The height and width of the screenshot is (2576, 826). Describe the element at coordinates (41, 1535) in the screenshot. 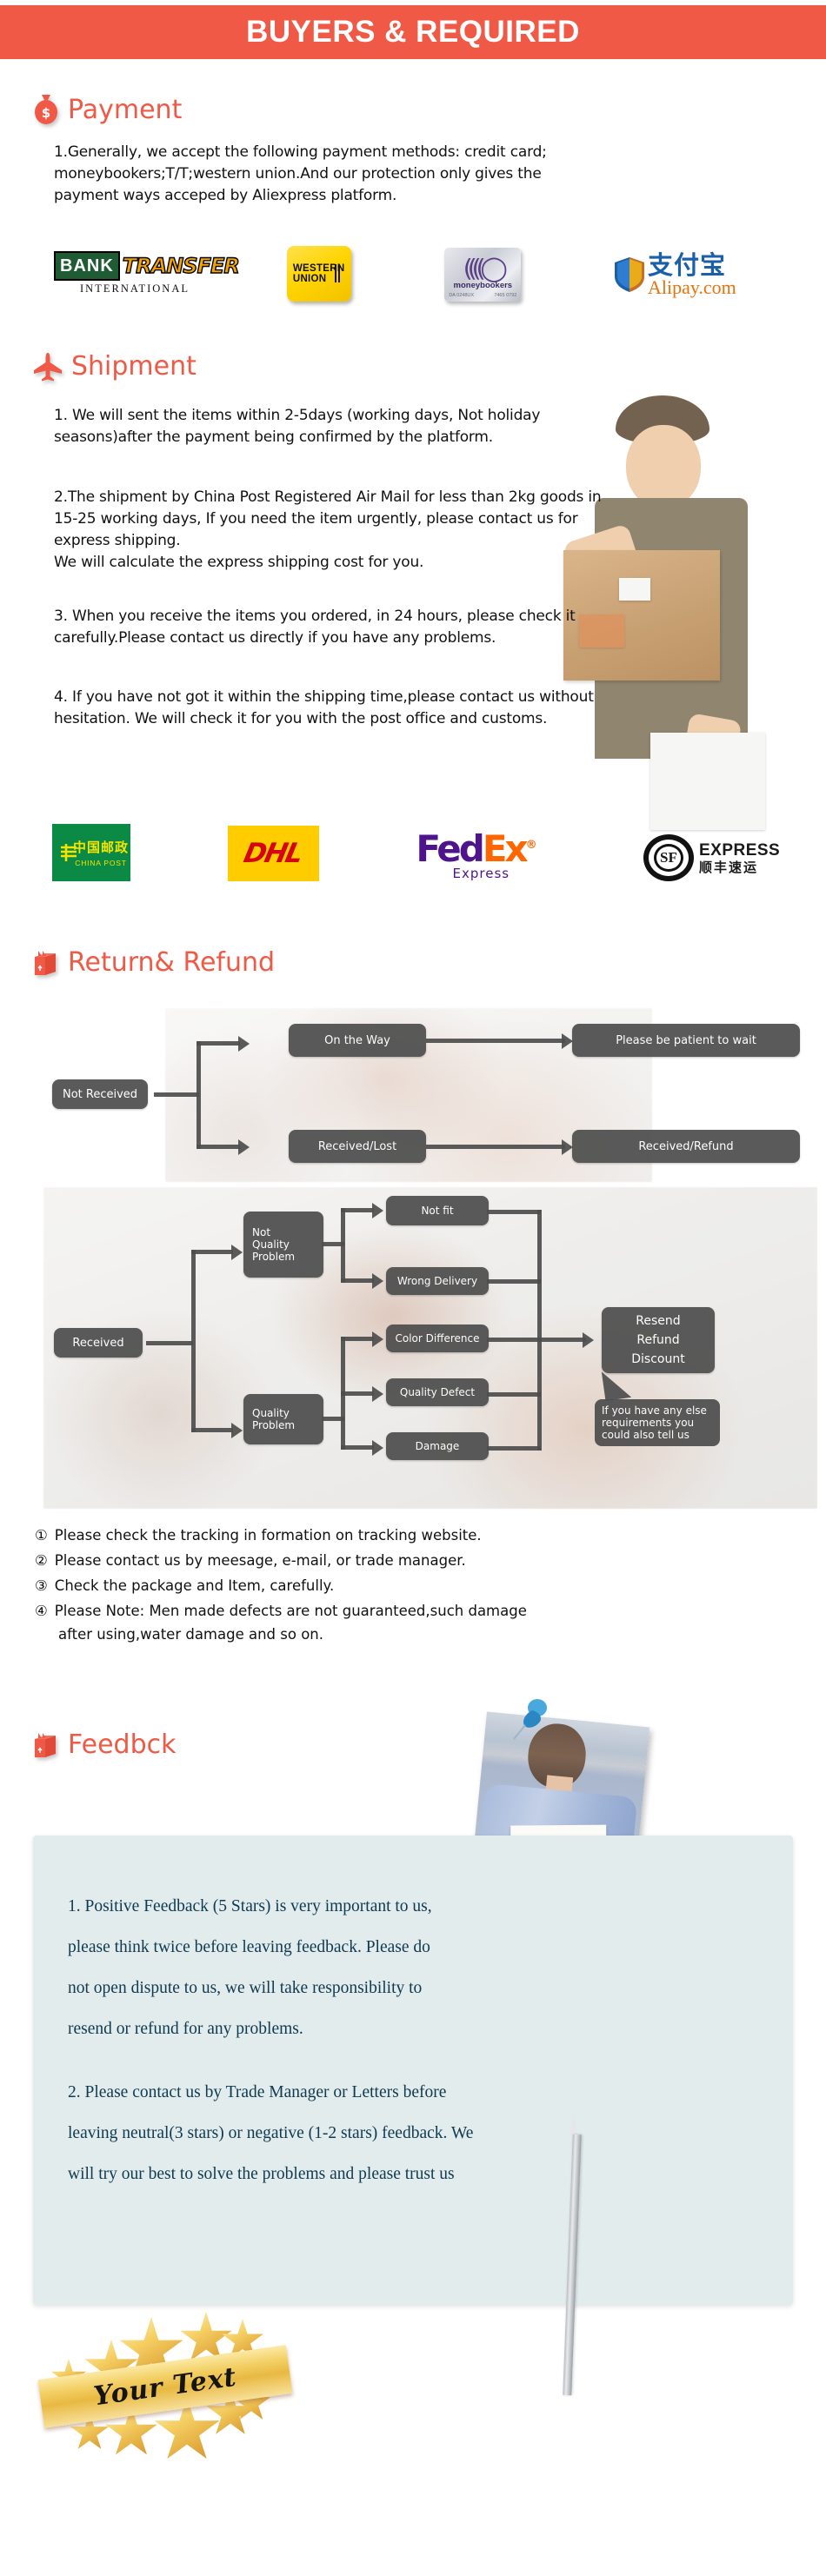

I see `note-number-1: ①` at that location.